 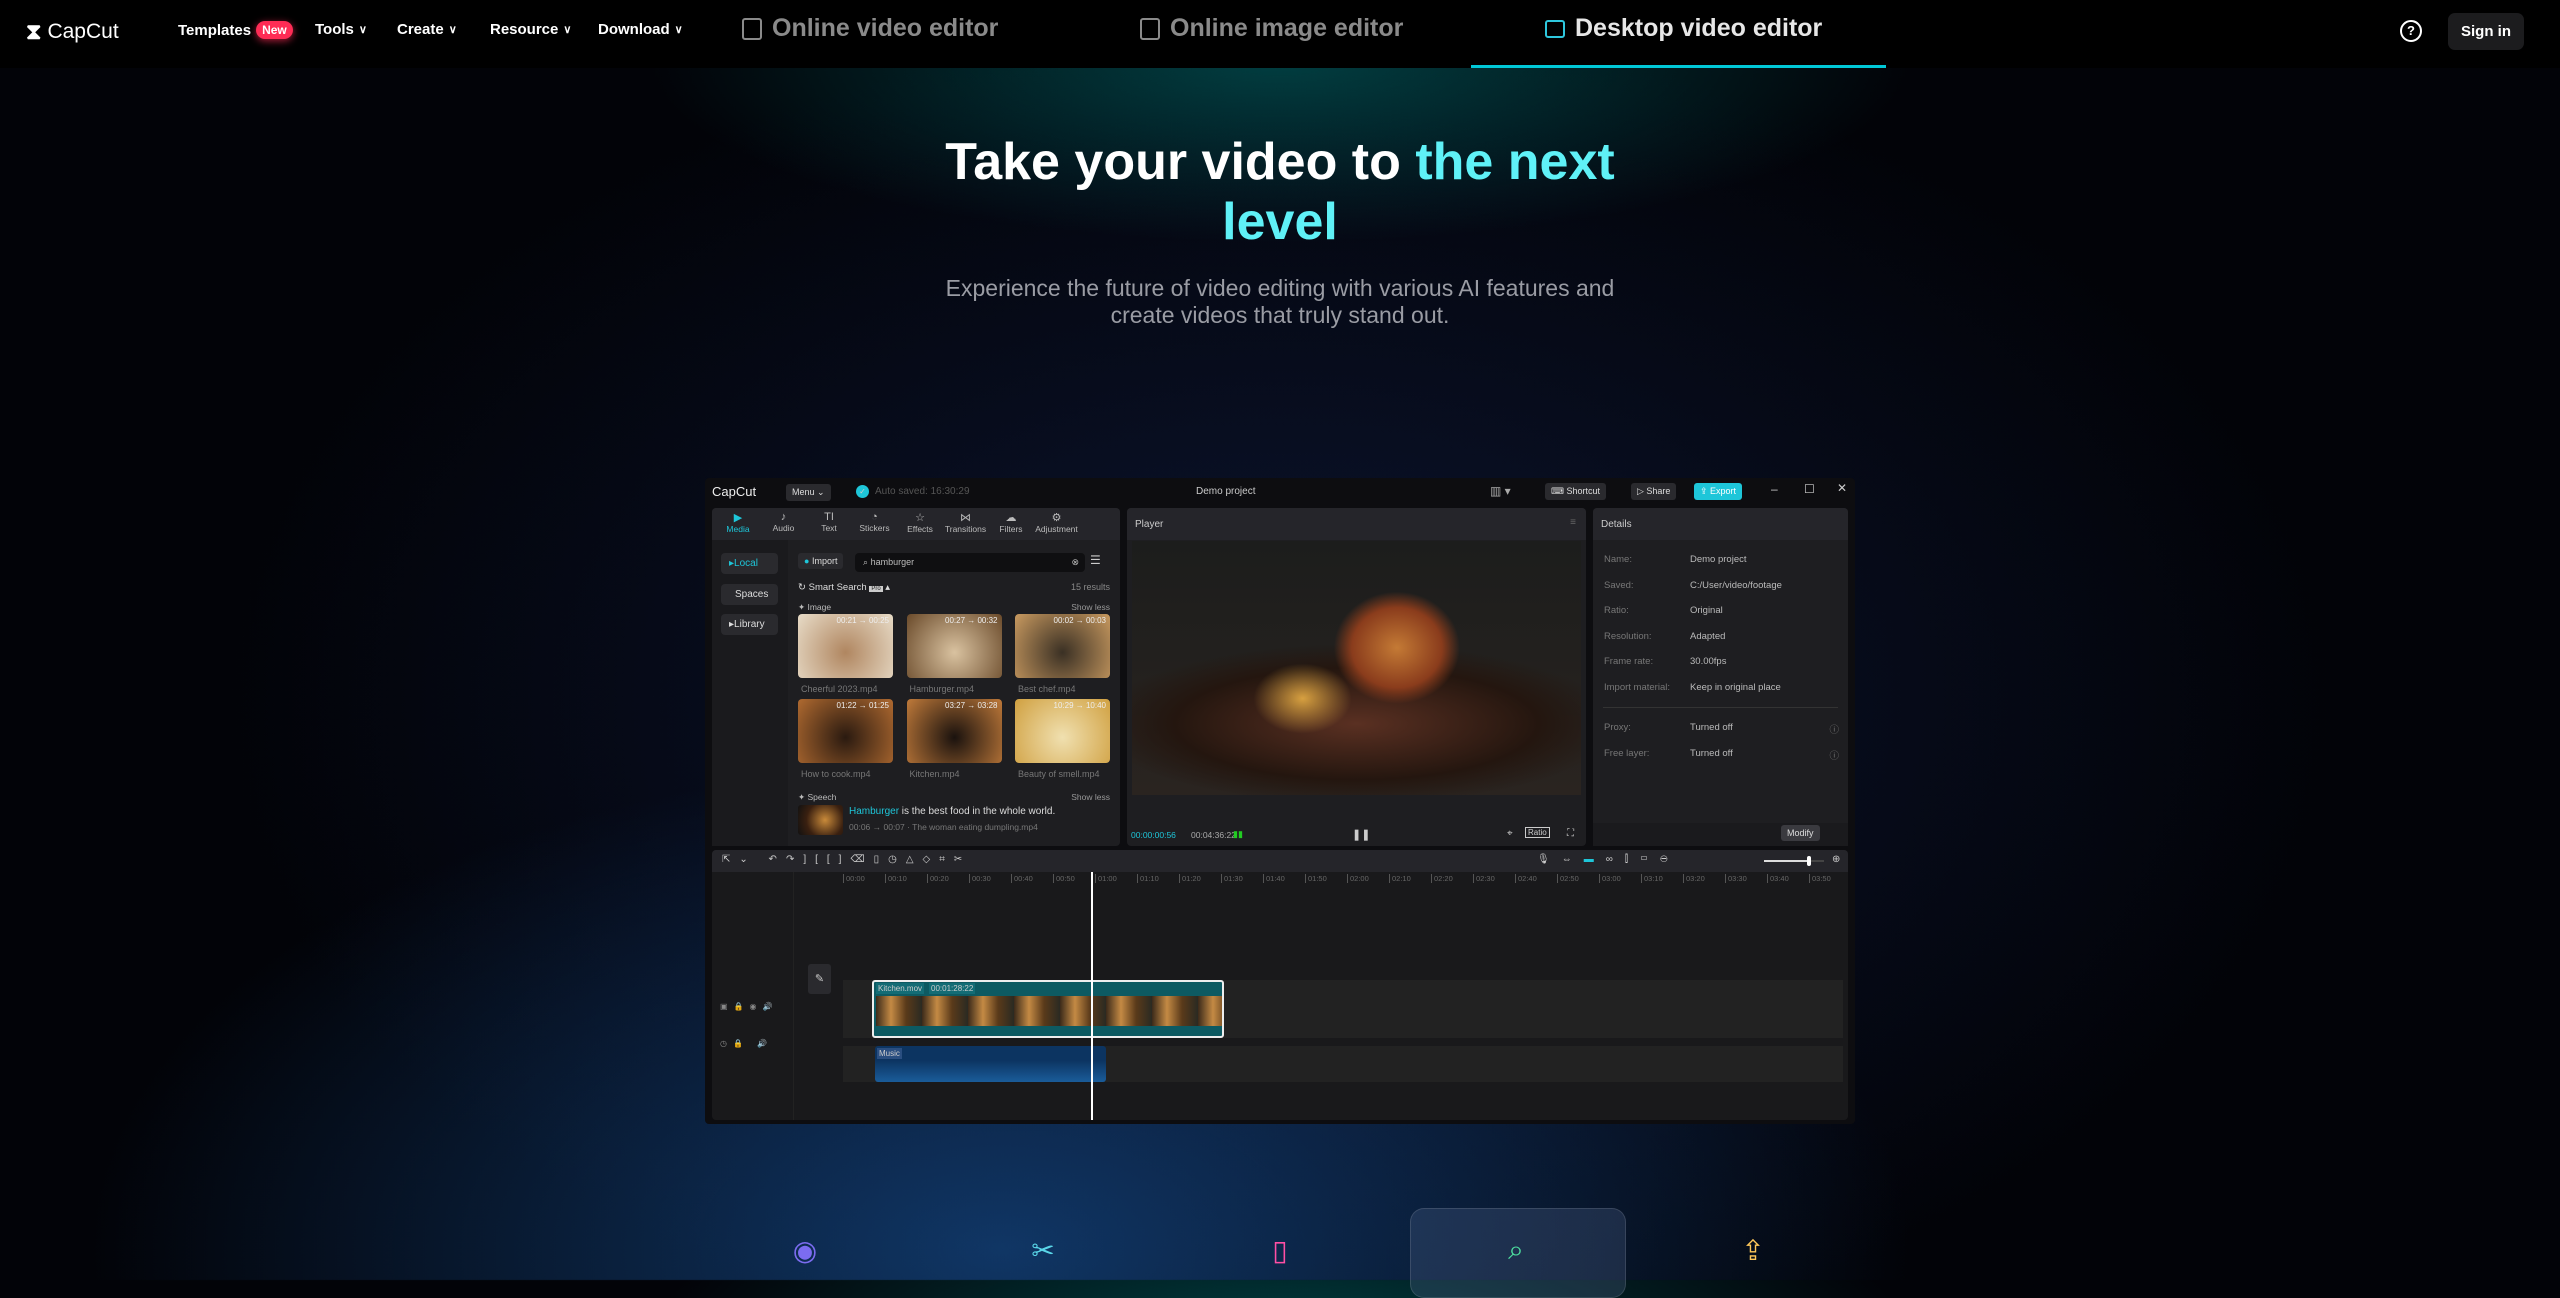 What do you see at coordinates (1090, 607) in the screenshot?
I see `show-less-image: Show less` at bounding box center [1090, 607].